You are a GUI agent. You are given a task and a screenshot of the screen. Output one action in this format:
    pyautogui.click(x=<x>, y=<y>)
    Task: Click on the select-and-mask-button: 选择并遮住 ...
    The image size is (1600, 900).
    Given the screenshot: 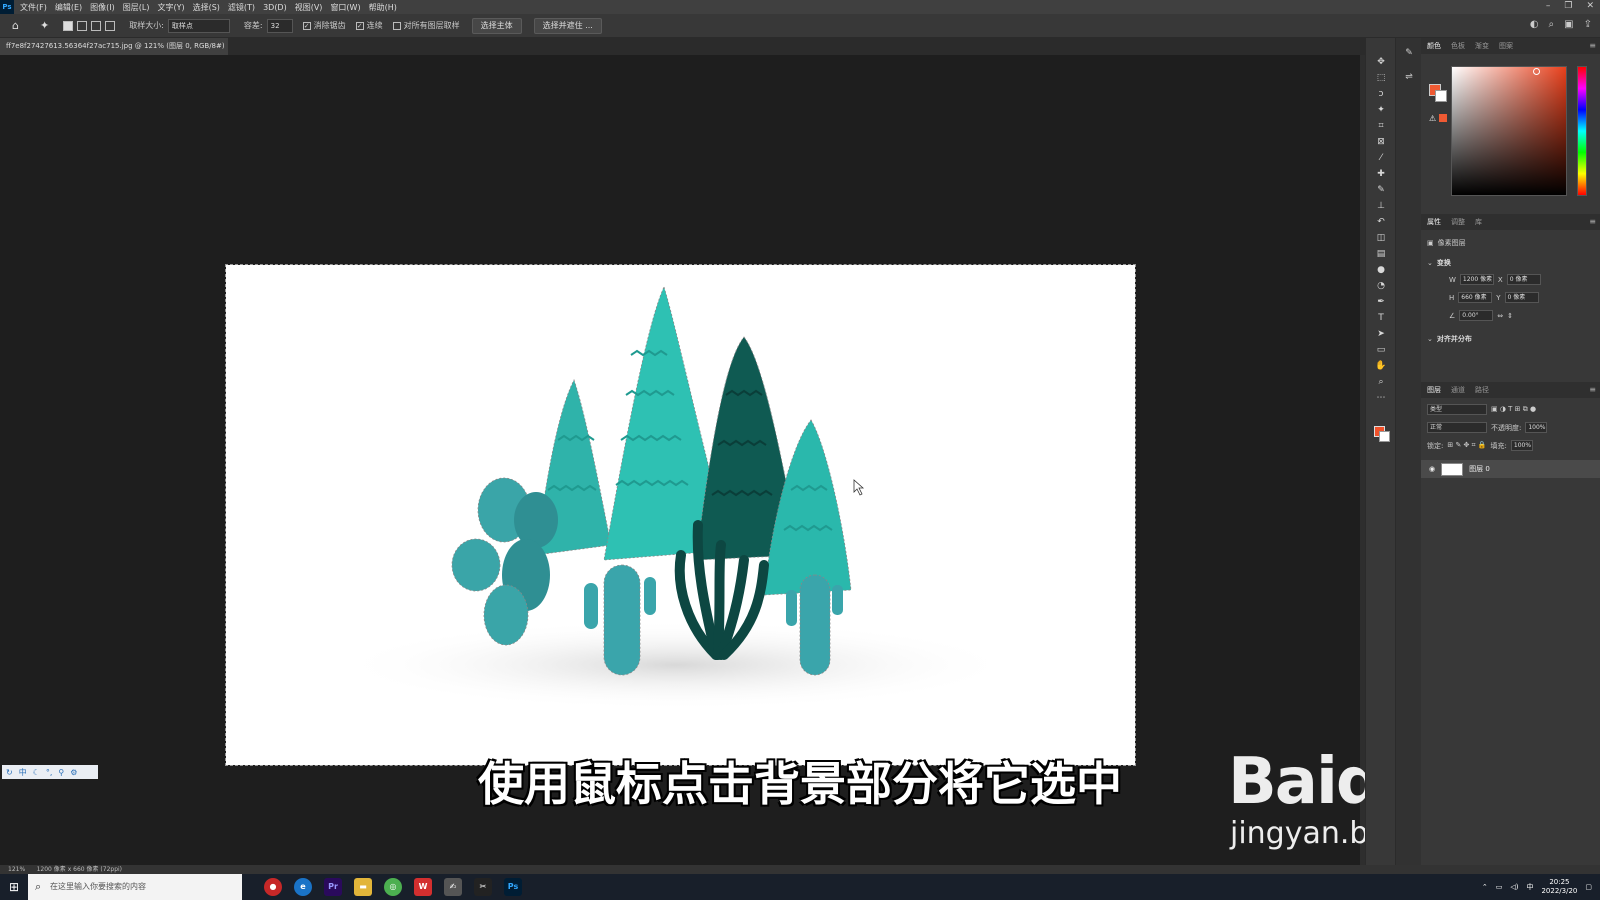 What is the action you would take?
    pyautogui.click(x=567, y=25)
    